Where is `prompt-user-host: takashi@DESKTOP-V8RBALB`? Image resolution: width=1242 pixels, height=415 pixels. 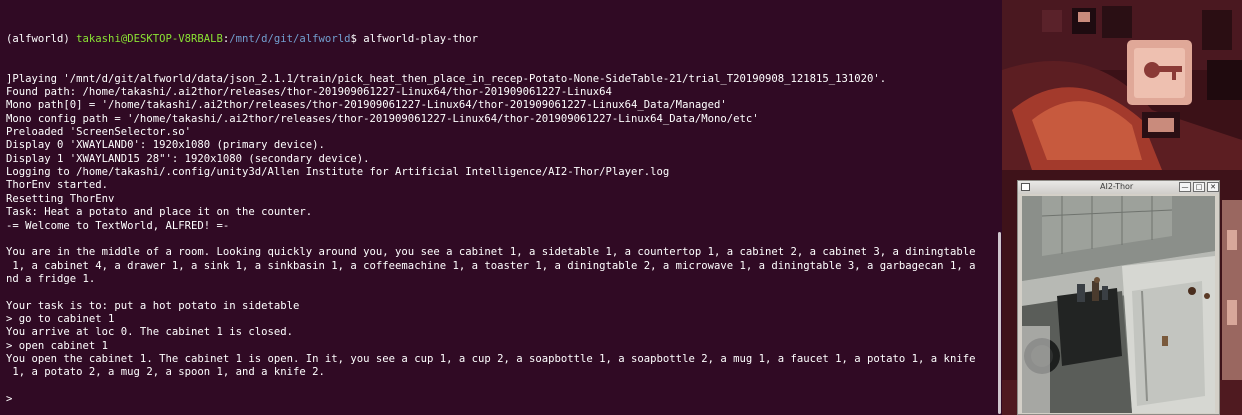
prompt-user-host: takashi@DESKTOP-V8RBALB is located at coordinates (149, 38).